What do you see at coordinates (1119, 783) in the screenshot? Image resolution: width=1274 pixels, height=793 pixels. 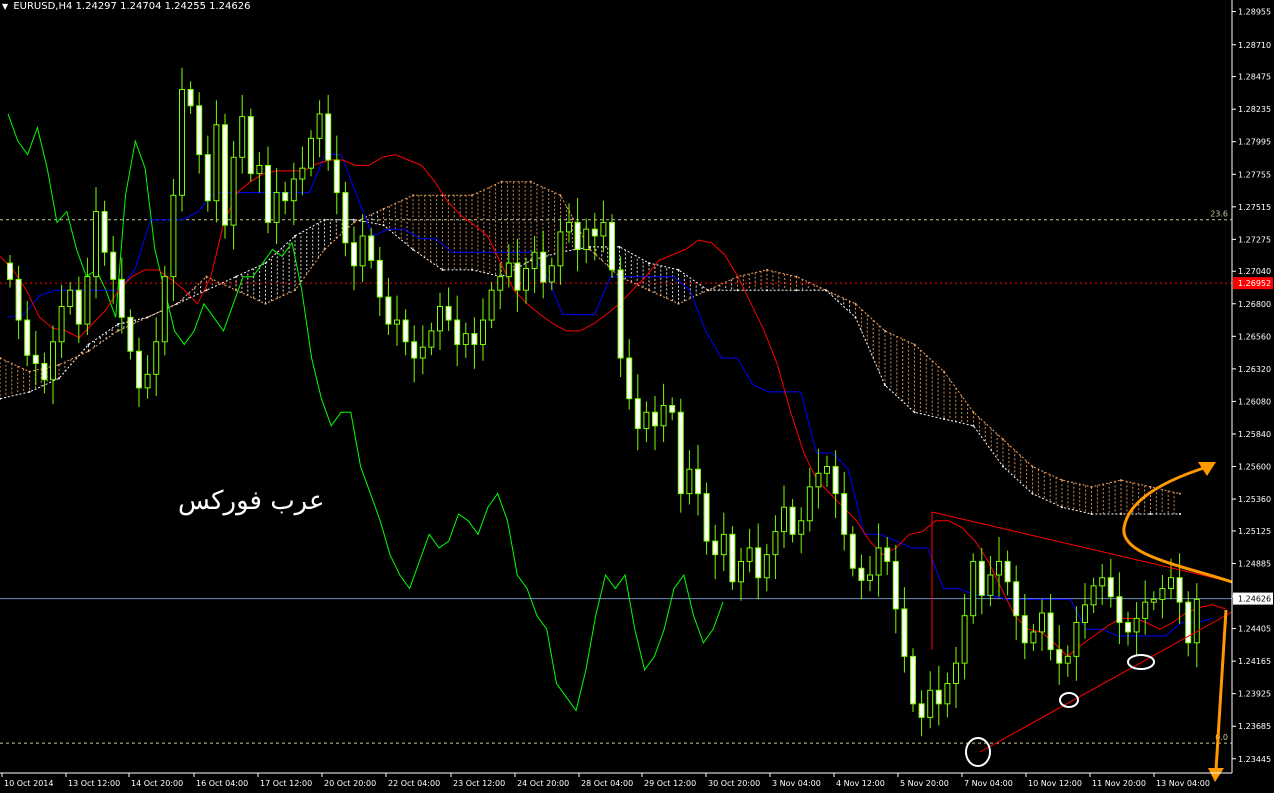 I see `x-tick-label: 11 Nov 20:00` at bounding box center [1119, 783].